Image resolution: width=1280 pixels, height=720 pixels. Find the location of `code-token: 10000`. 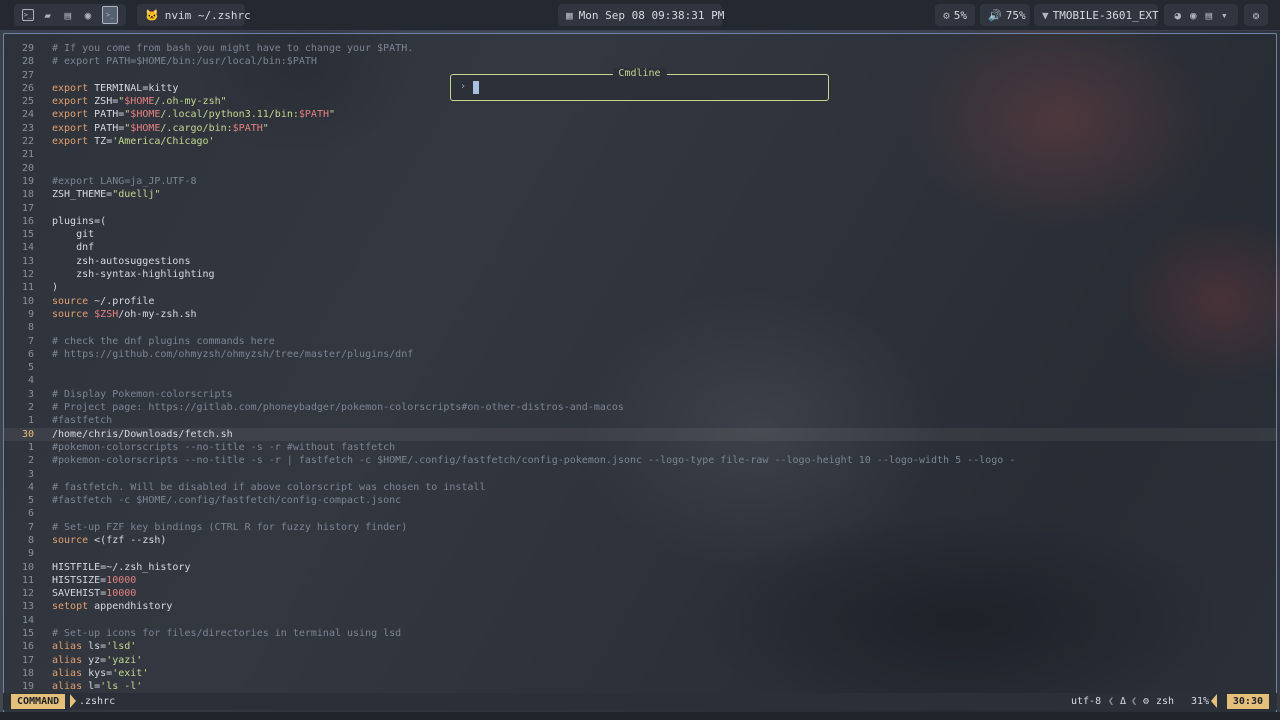

code-token: 10000 is located at coordinates (121, 594).